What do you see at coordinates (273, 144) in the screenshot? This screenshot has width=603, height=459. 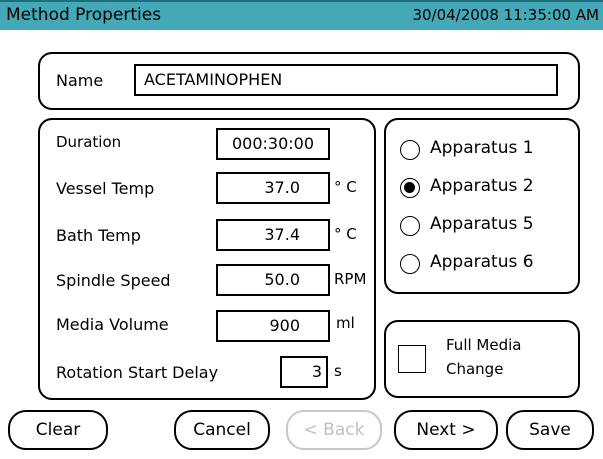 I see `duration-field: 000:30:00` at bounding box center [273, 144].